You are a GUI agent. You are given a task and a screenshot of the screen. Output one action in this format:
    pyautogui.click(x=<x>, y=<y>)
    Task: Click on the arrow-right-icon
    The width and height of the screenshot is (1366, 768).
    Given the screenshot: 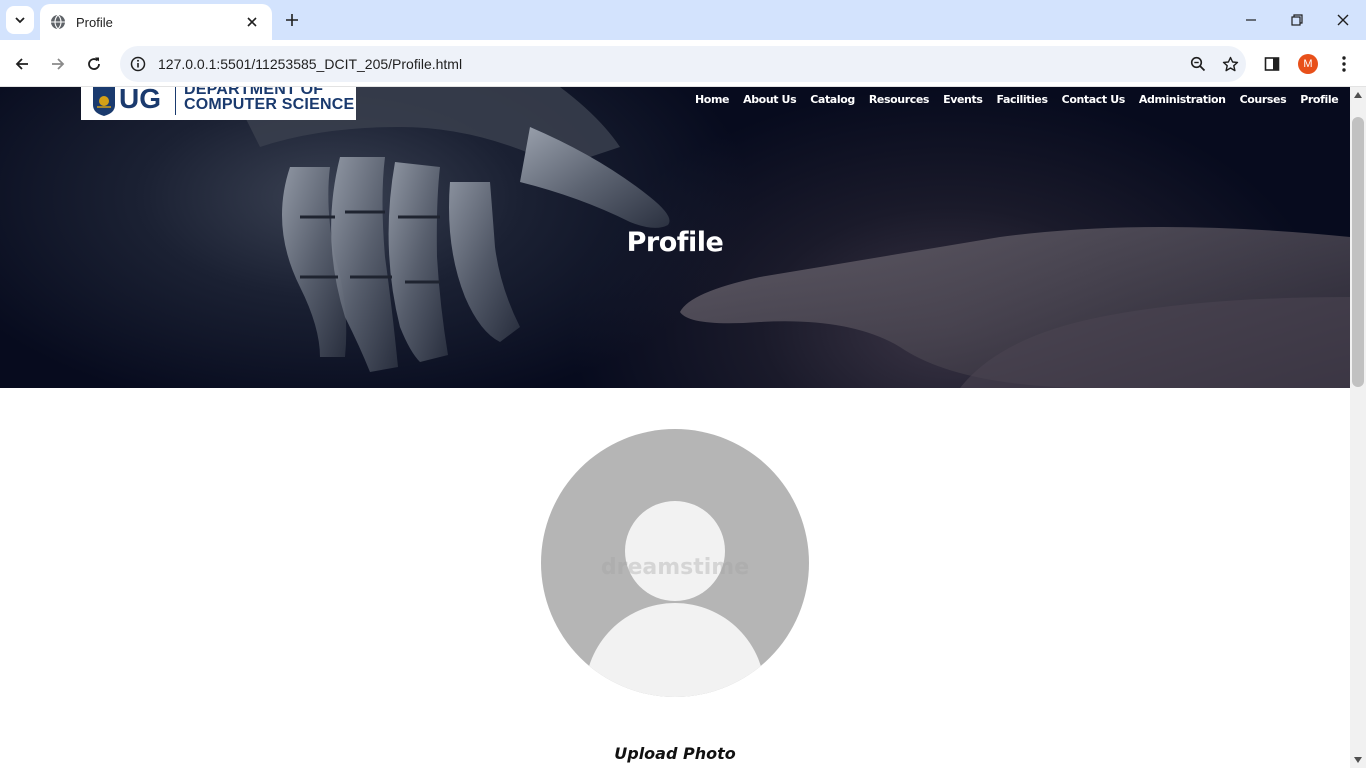 What is the action you would take?
    pyautogui.click(x=58, y=64)
    